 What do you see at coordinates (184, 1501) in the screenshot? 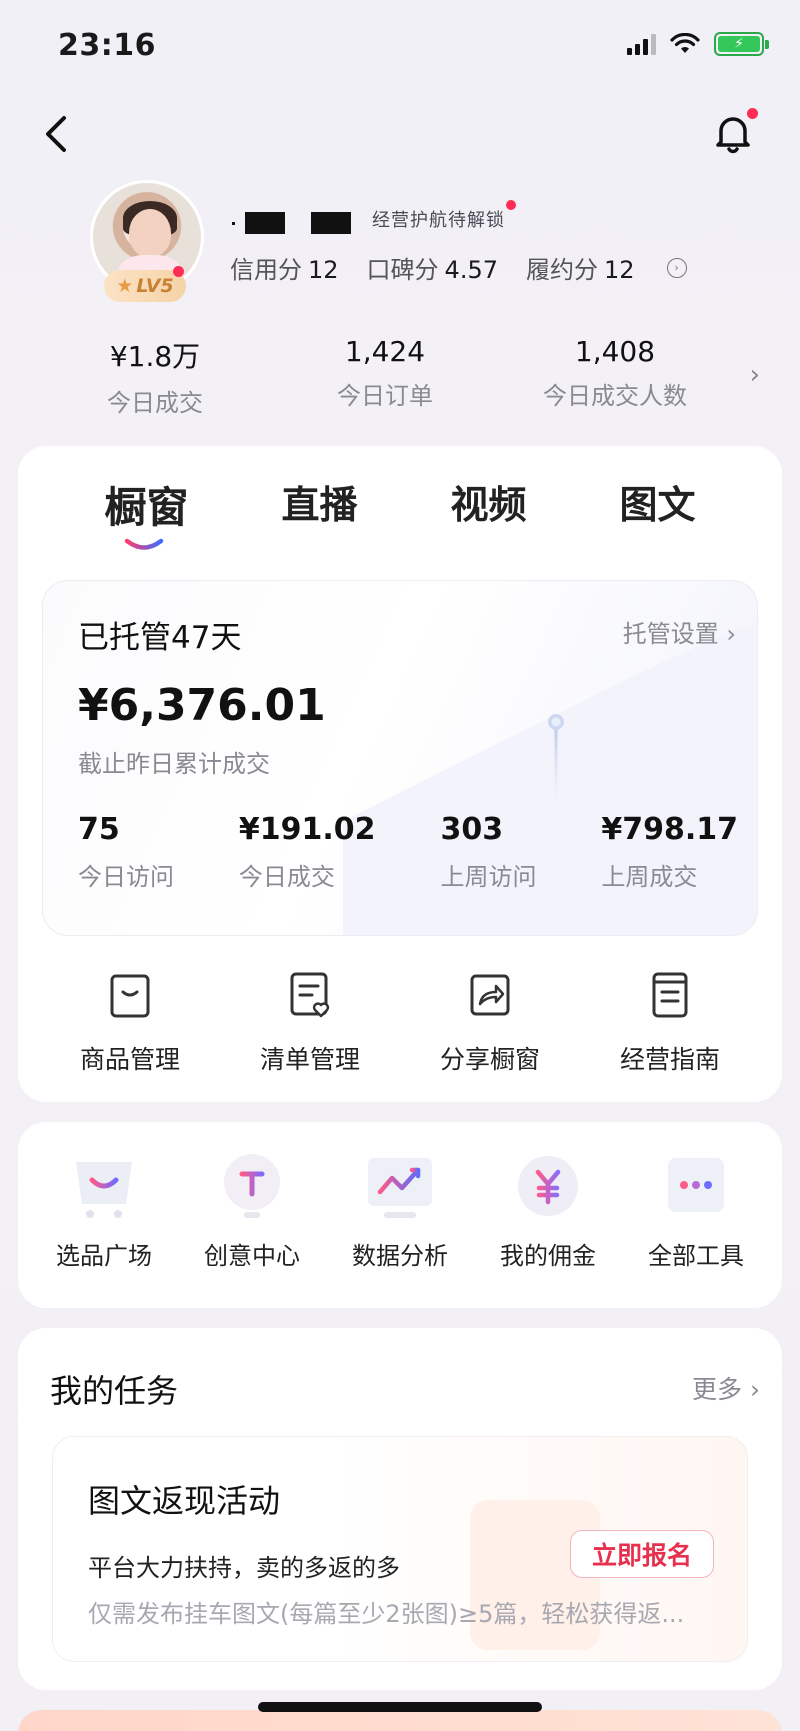
I see `task-item-title: 图文返现活动` at bounding box center [184, 1501].